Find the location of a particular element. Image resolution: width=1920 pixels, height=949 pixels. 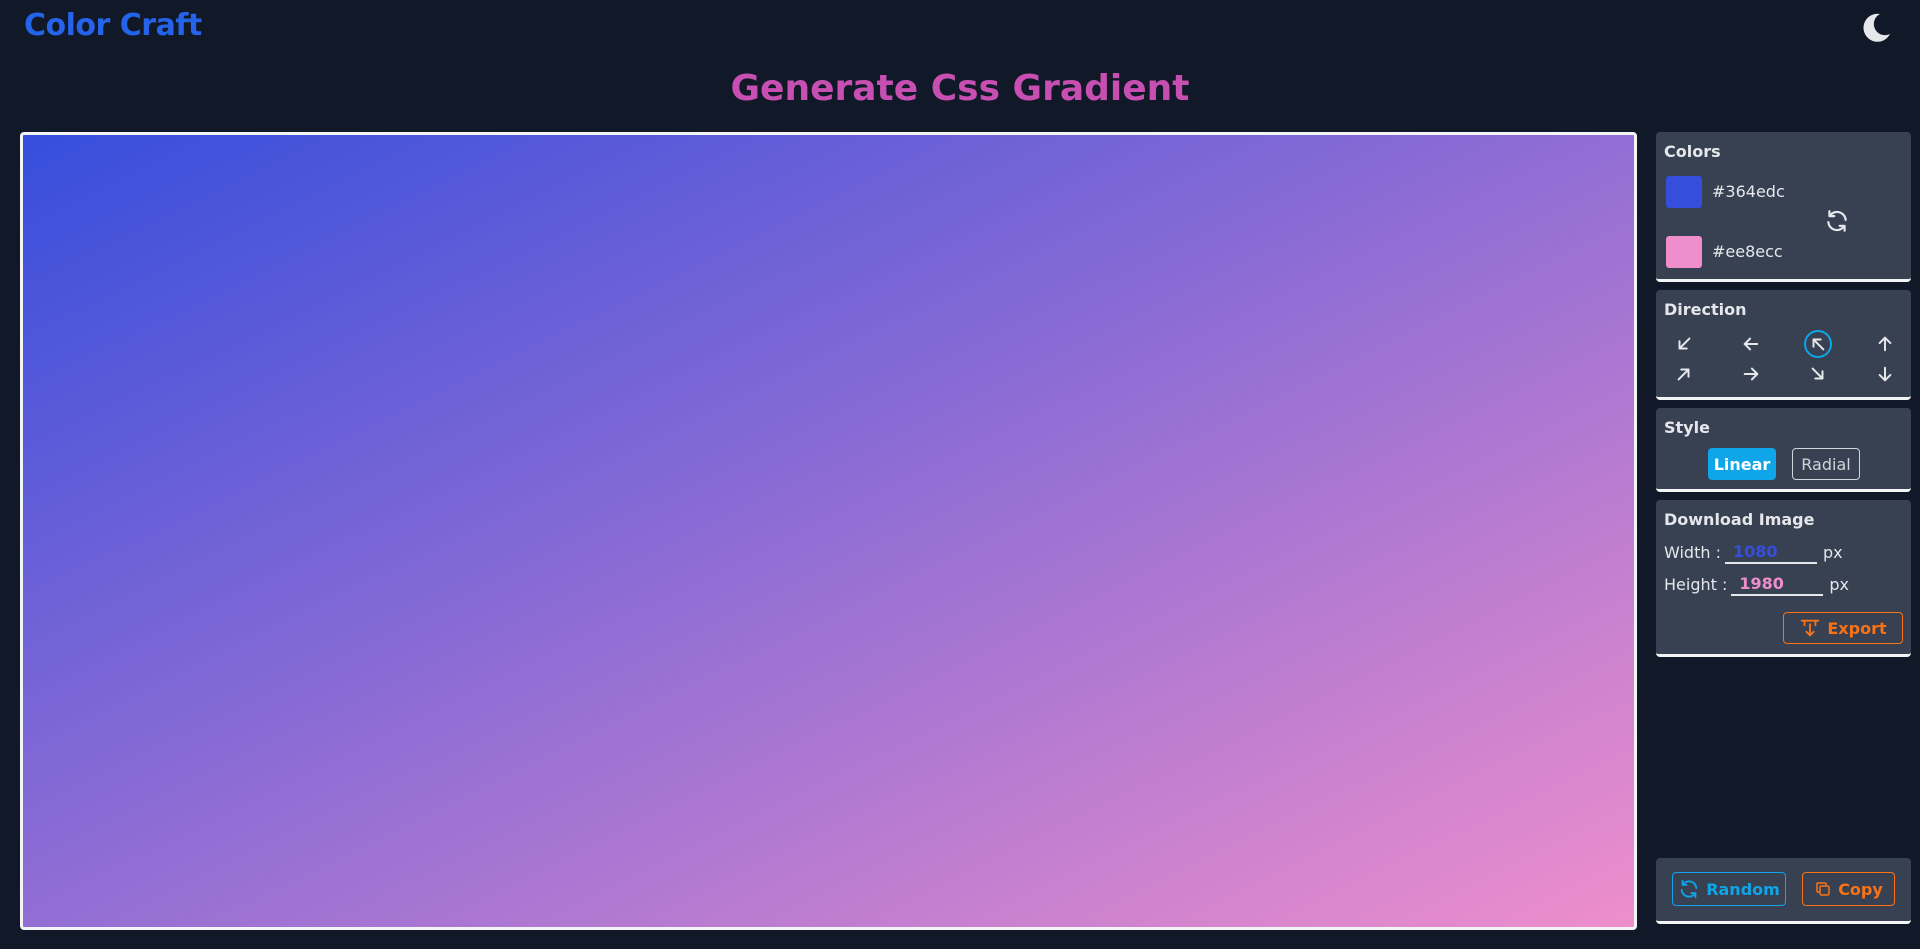

color1-swatch is located at coordinates (1684, 192).